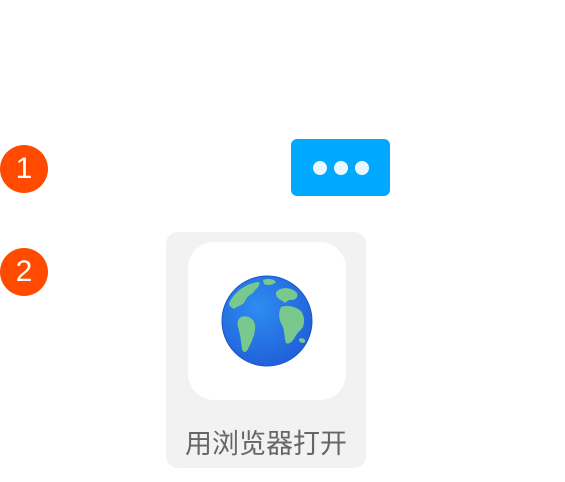 The width and height of the screenshot is (565, 482). What do you see at coordinates (24, 272) in the screenshot?
I see `step-number-badge: 2` at bounding box center [24, 272].